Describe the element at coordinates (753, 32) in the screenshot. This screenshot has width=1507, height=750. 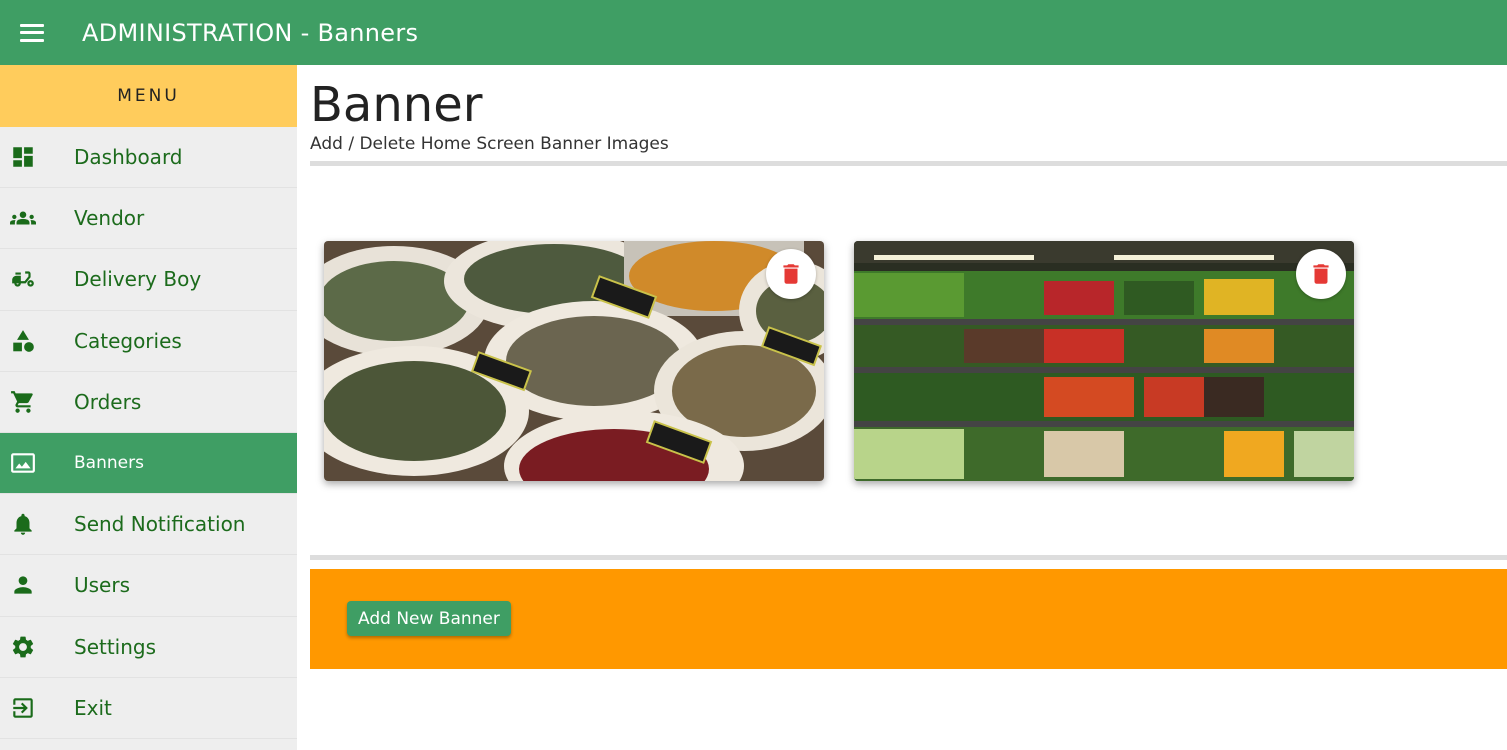
I see `app-bar: ADMINISTRATION - Banners` at that location.